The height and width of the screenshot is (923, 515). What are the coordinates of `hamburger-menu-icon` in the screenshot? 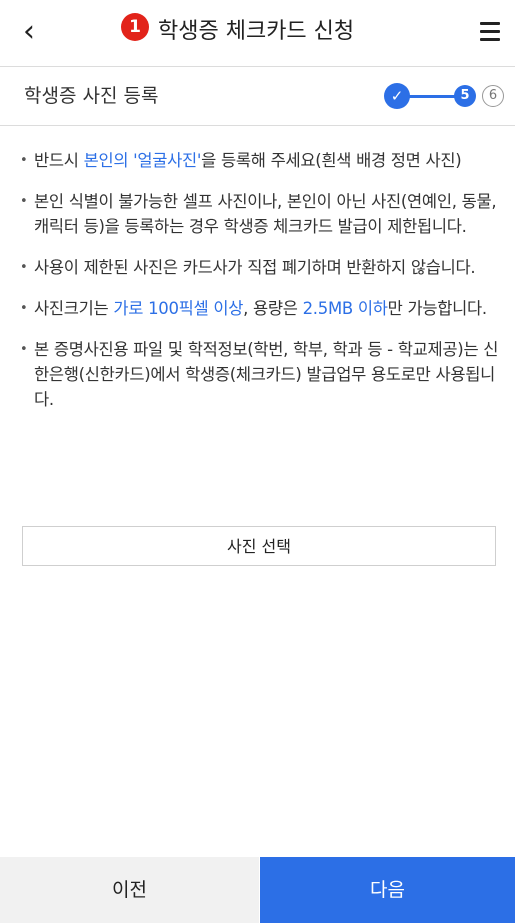 It's located at (490, 31).